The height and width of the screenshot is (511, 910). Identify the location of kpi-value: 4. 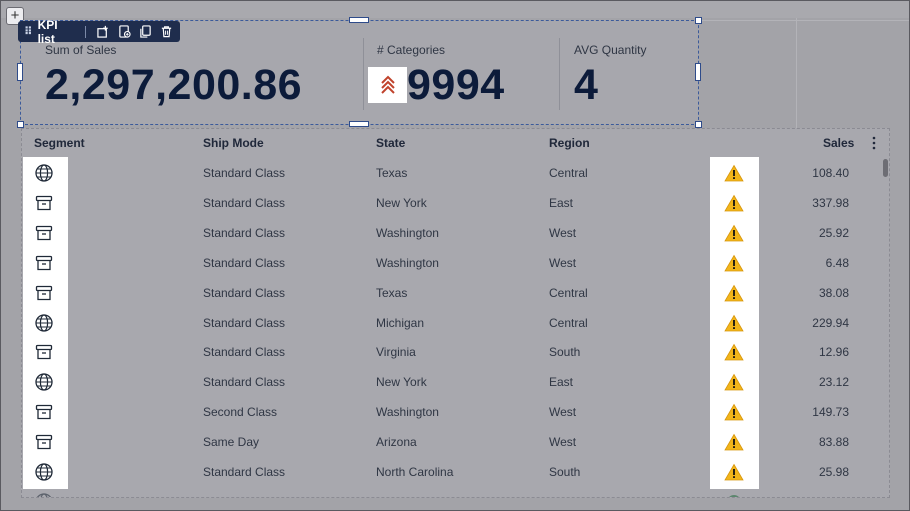
(586, 85).